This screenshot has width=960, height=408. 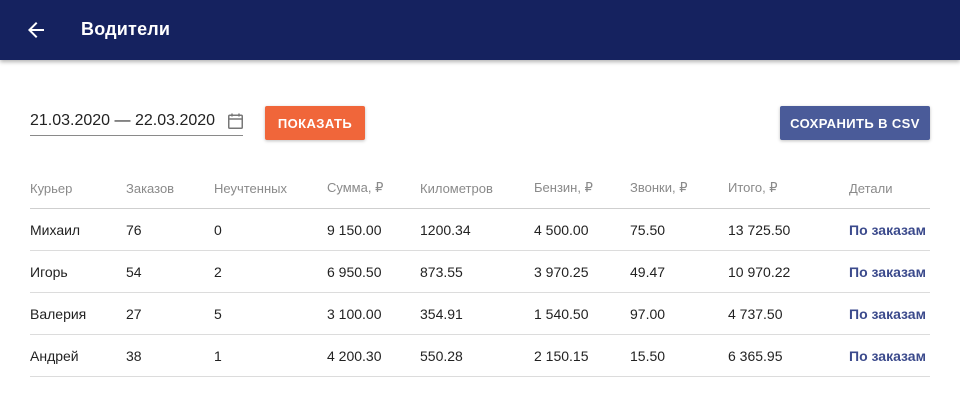 I want to click on sum-cell: 3 100.00, so click(x=354, y=313).